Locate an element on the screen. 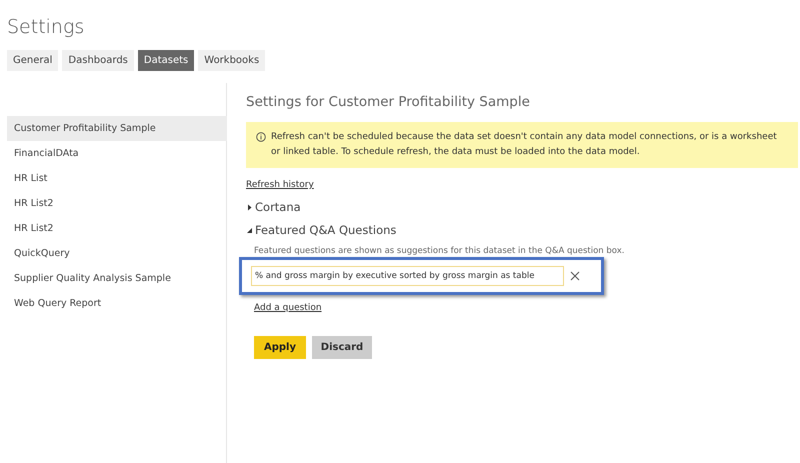  section-toggle: Cortana is located at coordinates (273, 207).